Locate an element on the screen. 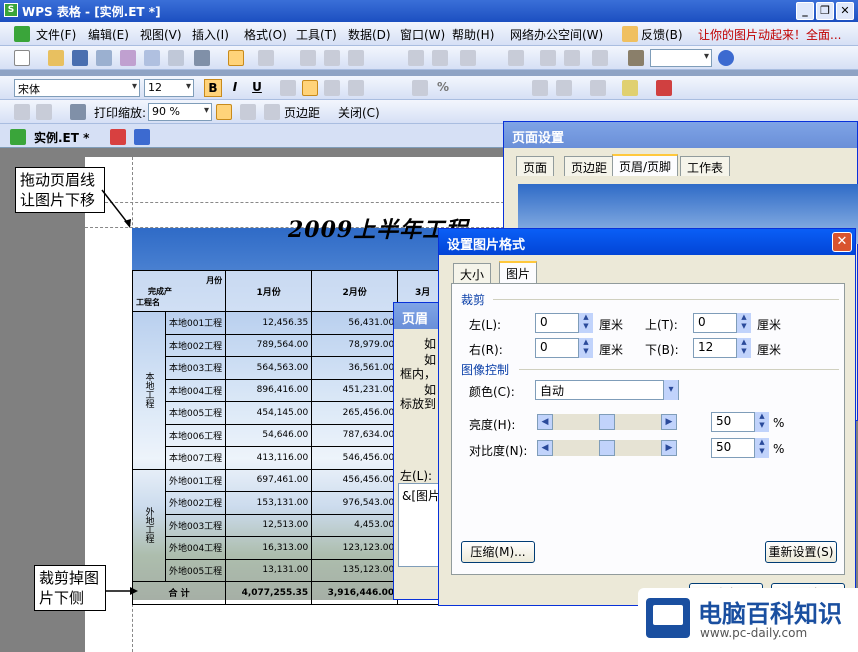 This screenshot has width=858, height=652. print-zoom-select: 90 % is located at coordinates (180, 112).